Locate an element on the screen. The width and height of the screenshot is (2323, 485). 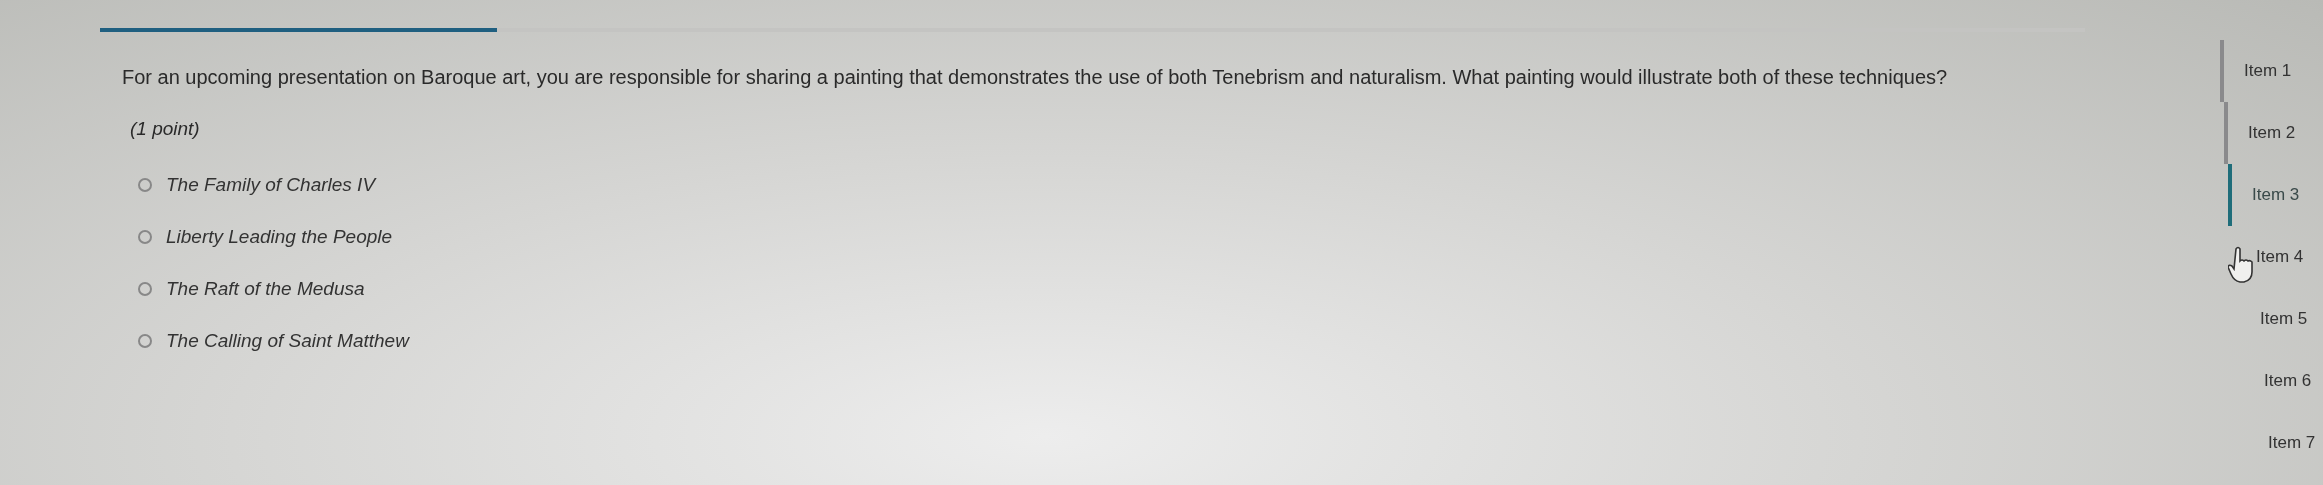
nav-item: Item 6 is located at coordinates (2278, 381).